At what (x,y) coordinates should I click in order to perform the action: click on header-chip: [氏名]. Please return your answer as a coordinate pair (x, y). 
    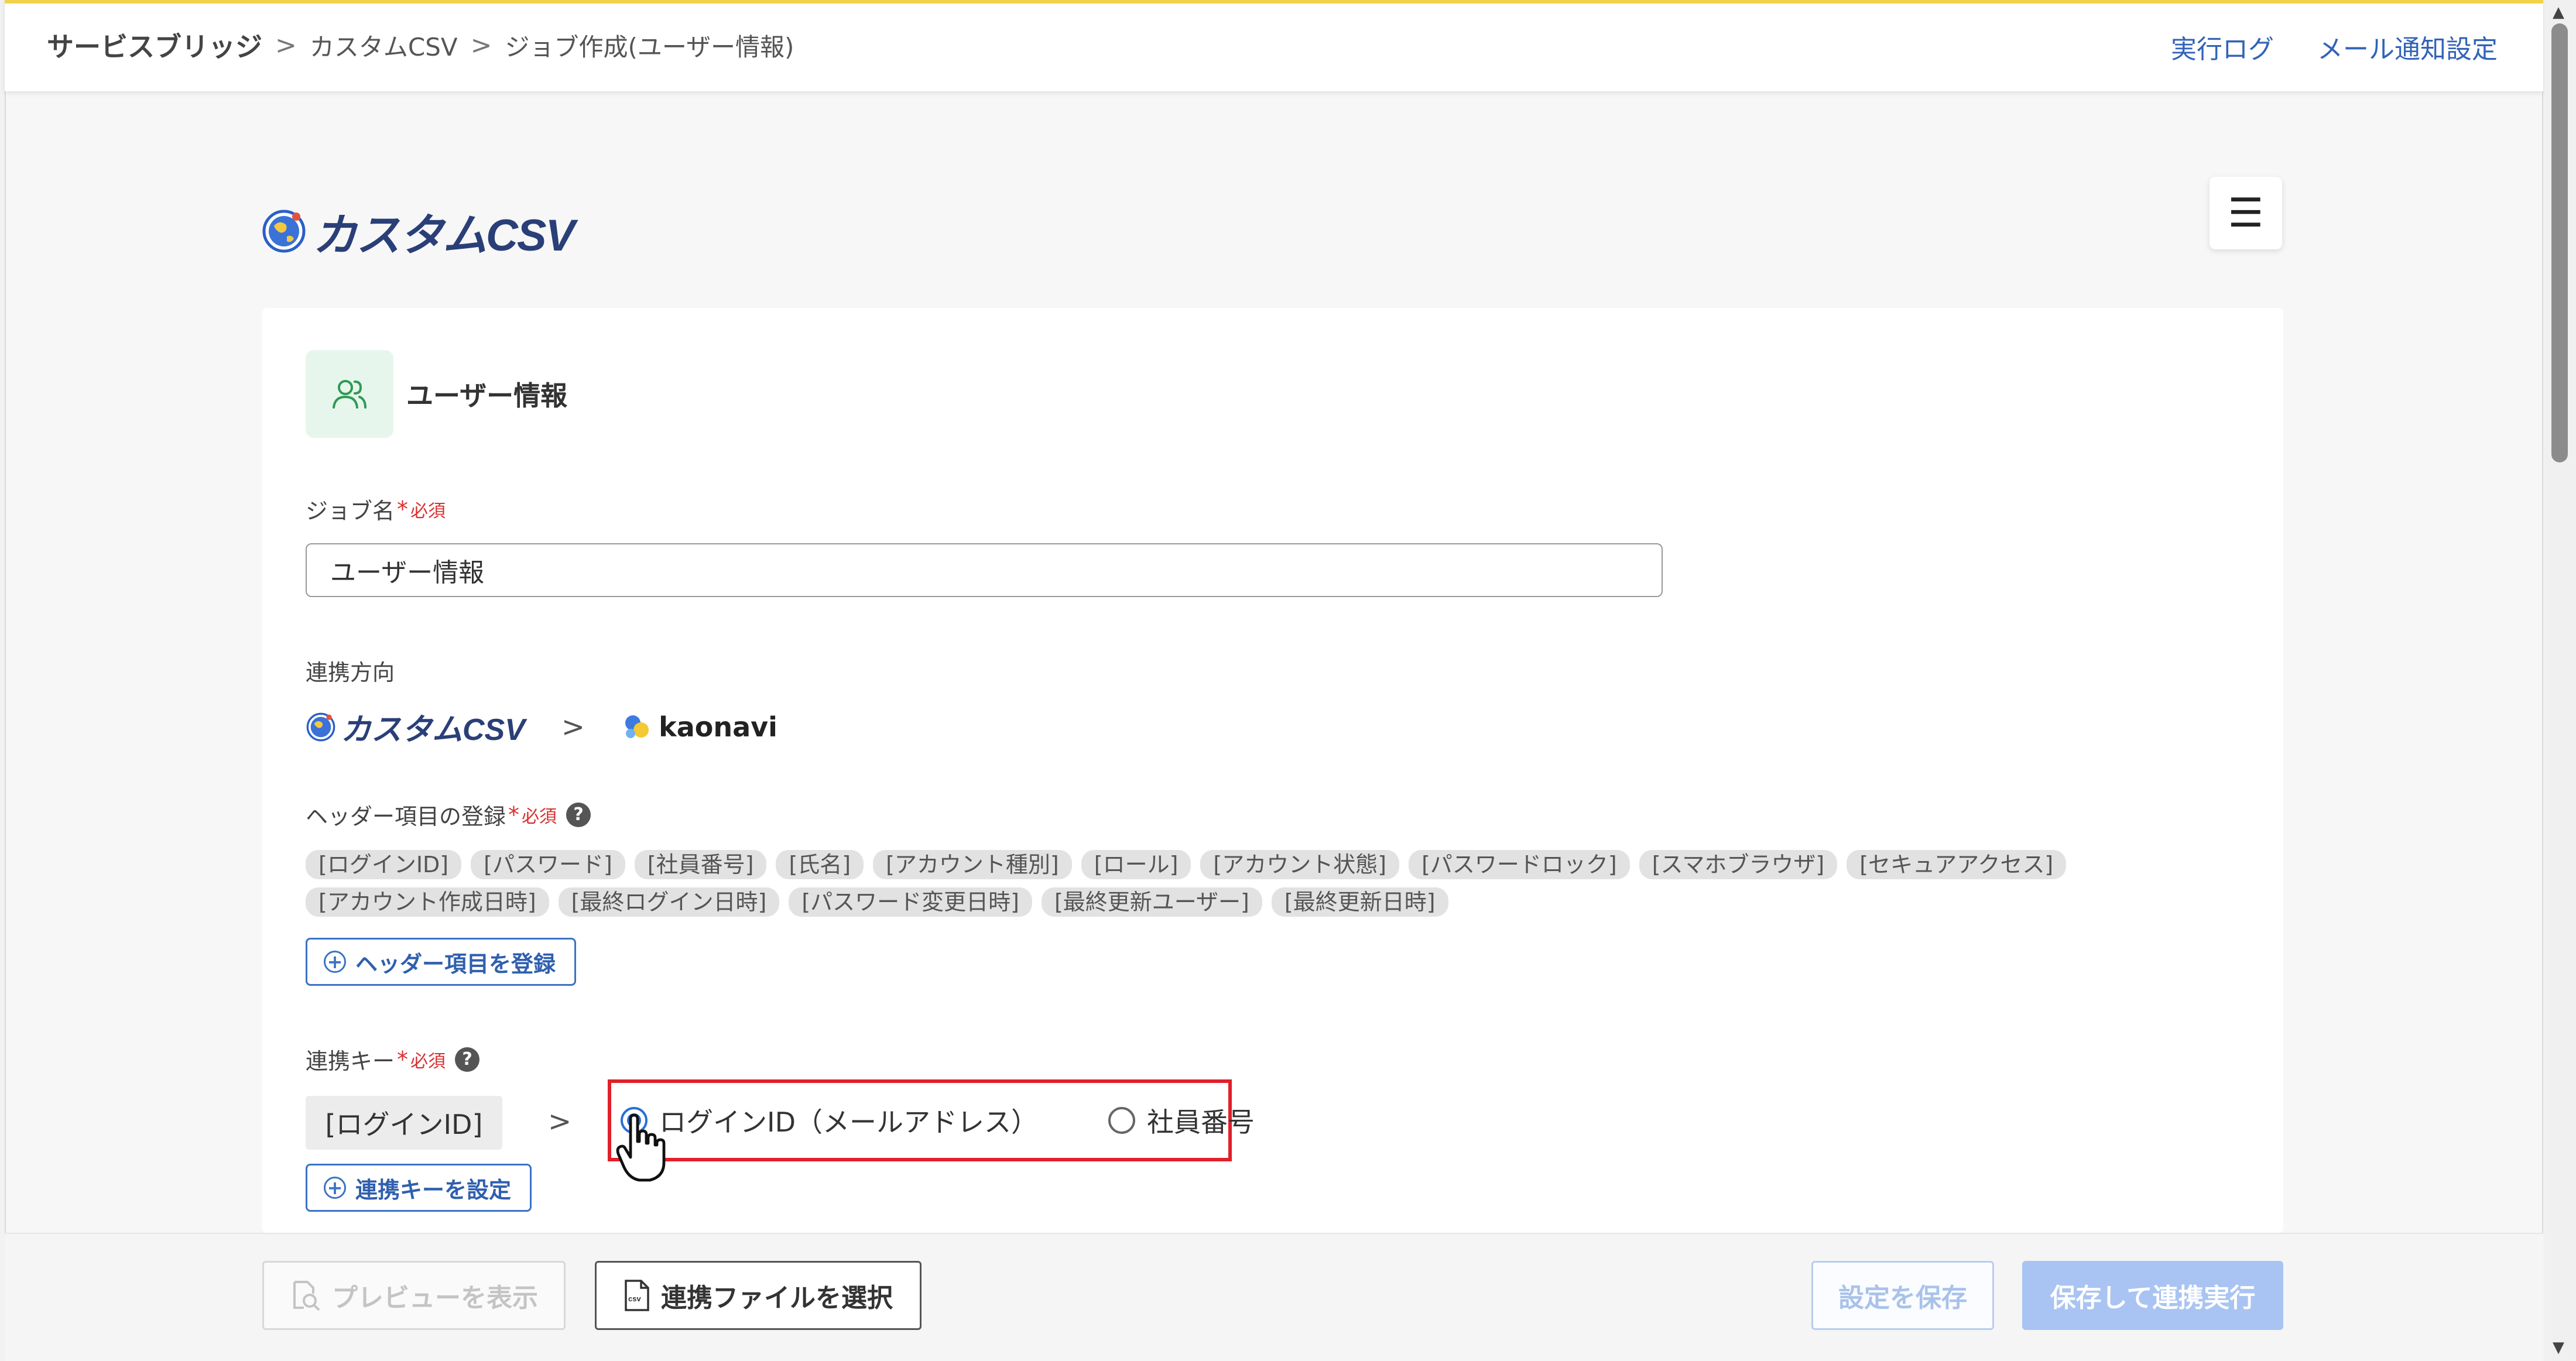
    Looking at the image, I should click on (820, 864).